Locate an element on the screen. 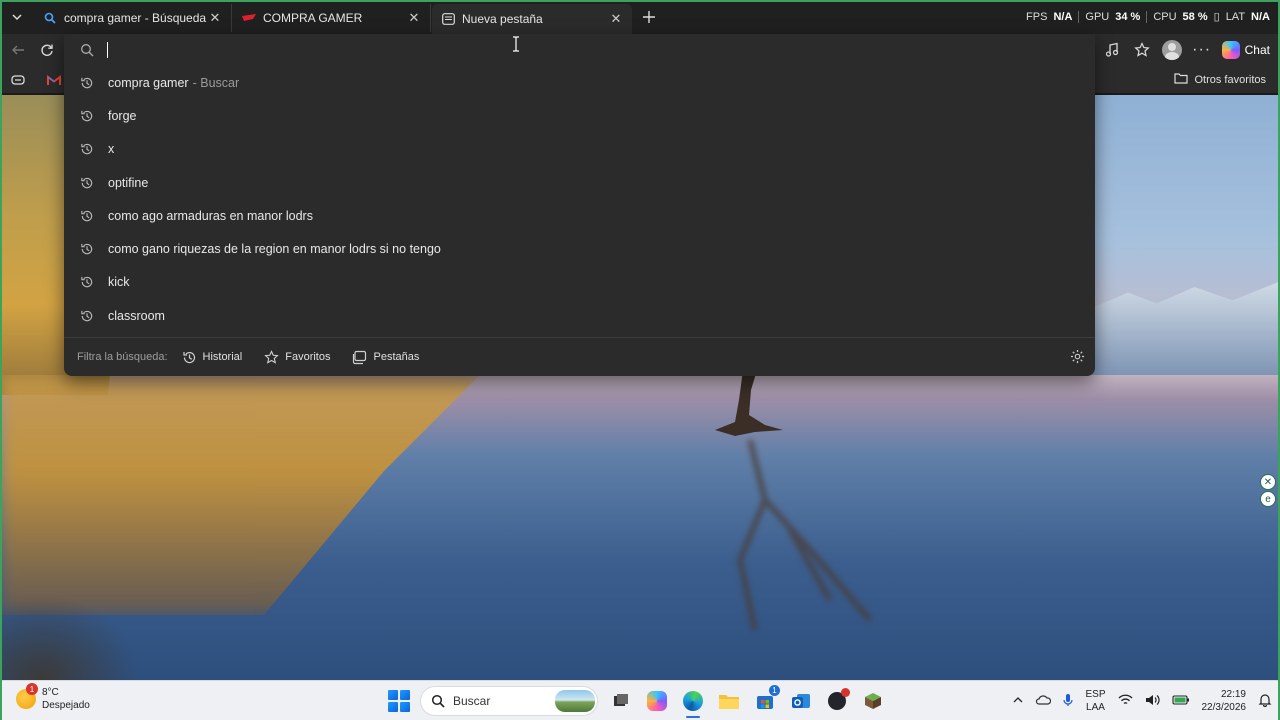  input-language: ESP LAA is located at coordinates (1095, 701).